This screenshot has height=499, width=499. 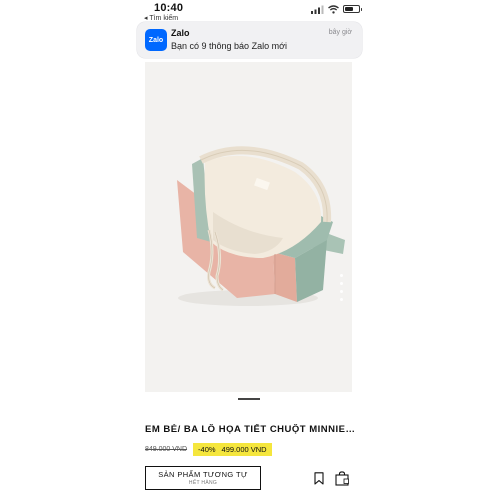 I want to click on shopping-bag-icon, so click(x=342, y=478).